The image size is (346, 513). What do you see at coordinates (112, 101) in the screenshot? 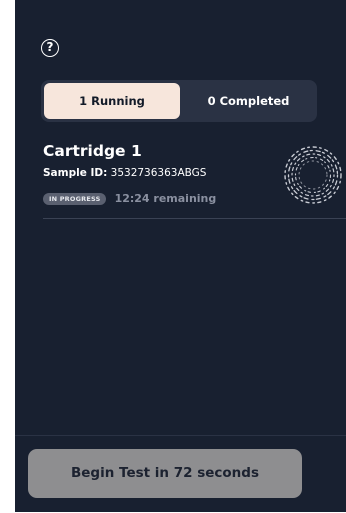
I see `tab-running: 1 Running` at bounding box center [112, 101].